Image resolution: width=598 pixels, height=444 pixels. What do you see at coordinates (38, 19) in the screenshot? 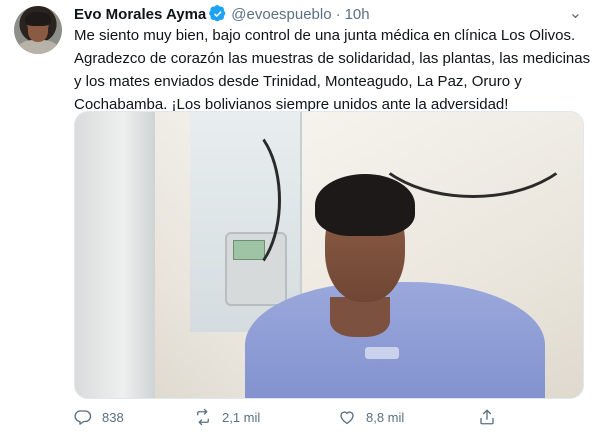
I see `avatar-hair` at bounding box center [38, 19].